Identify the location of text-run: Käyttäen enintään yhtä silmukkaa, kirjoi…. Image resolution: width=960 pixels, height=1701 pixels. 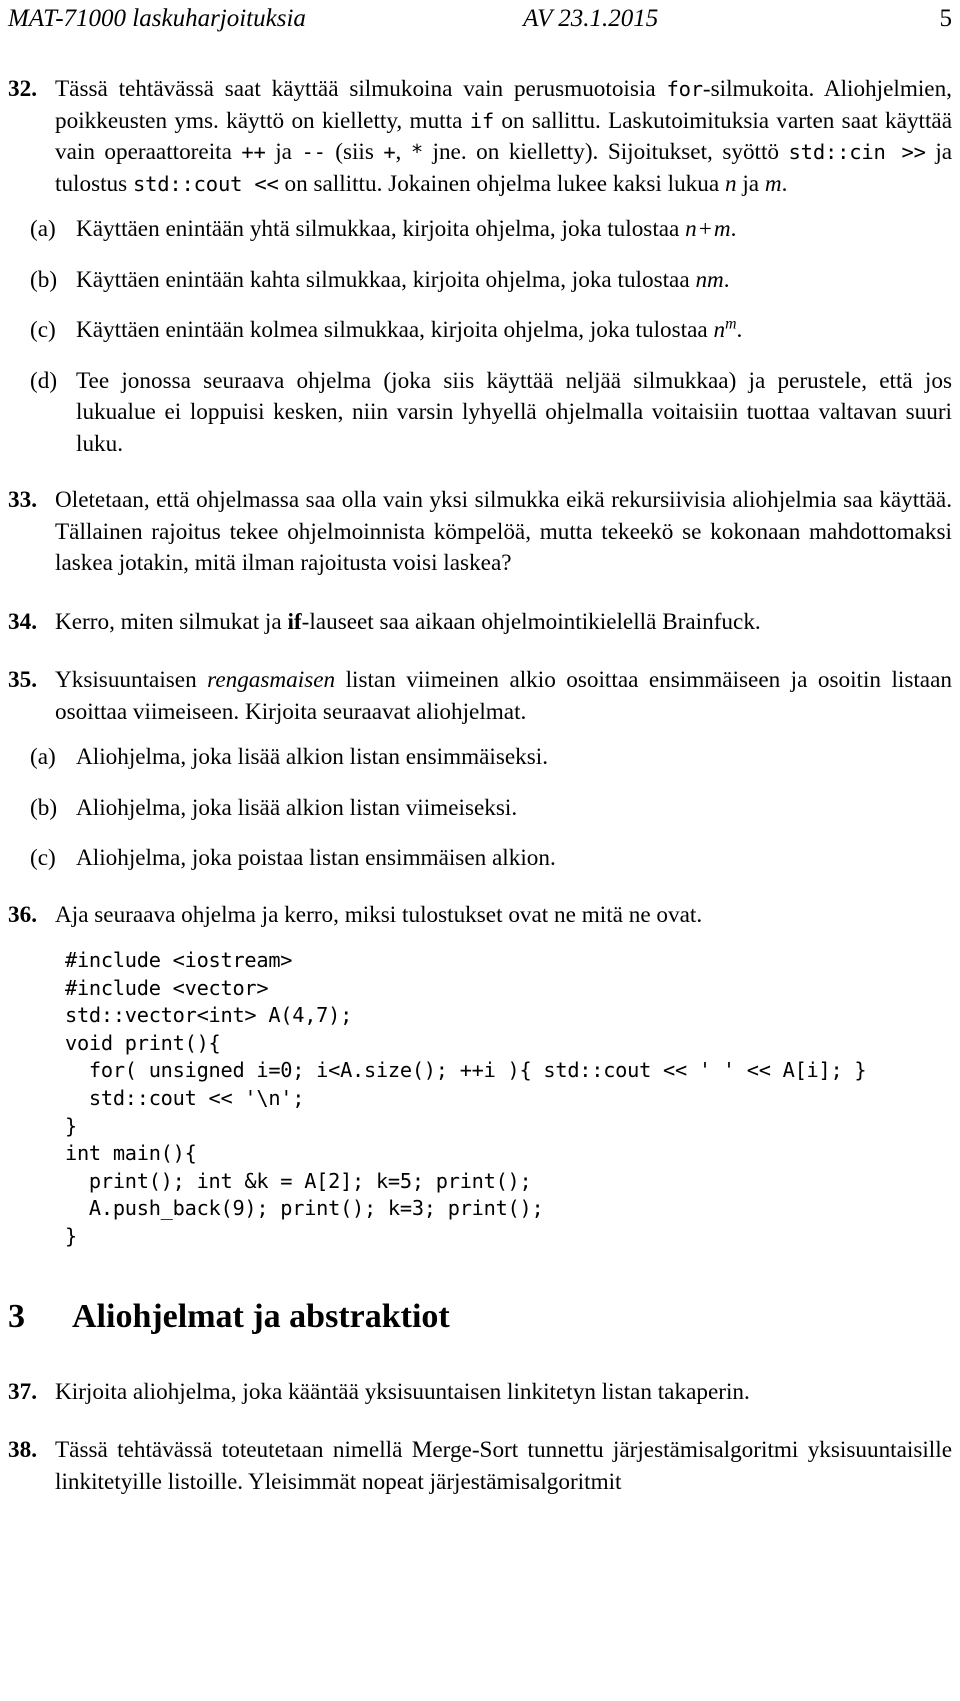
(381, 229).